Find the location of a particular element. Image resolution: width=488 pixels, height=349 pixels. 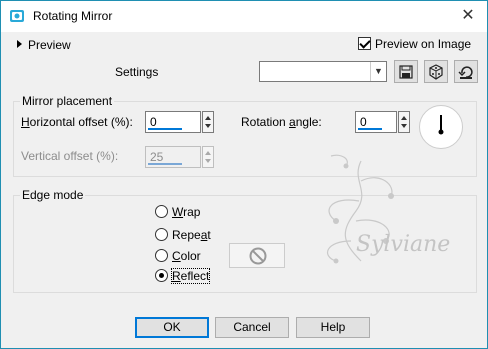

radio-wrap: Wrap is located at coordinates (177, 212).